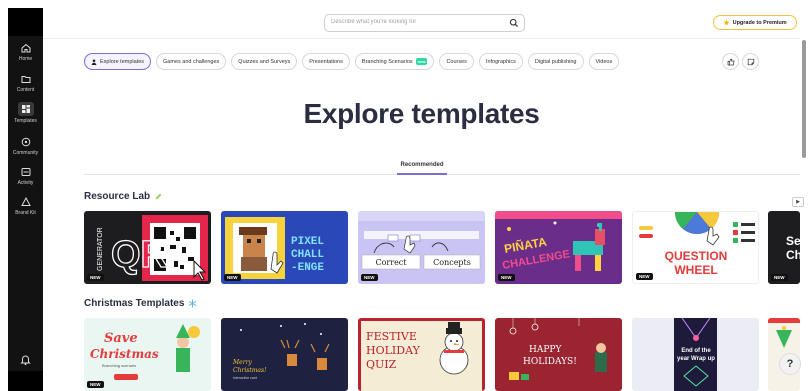 Image resolution: width=808 pixels, height=391 pixels. Describe the element at coordinates (307, 268) in the screenshot. I see `pixel-text-3: -ENGE` at that location.